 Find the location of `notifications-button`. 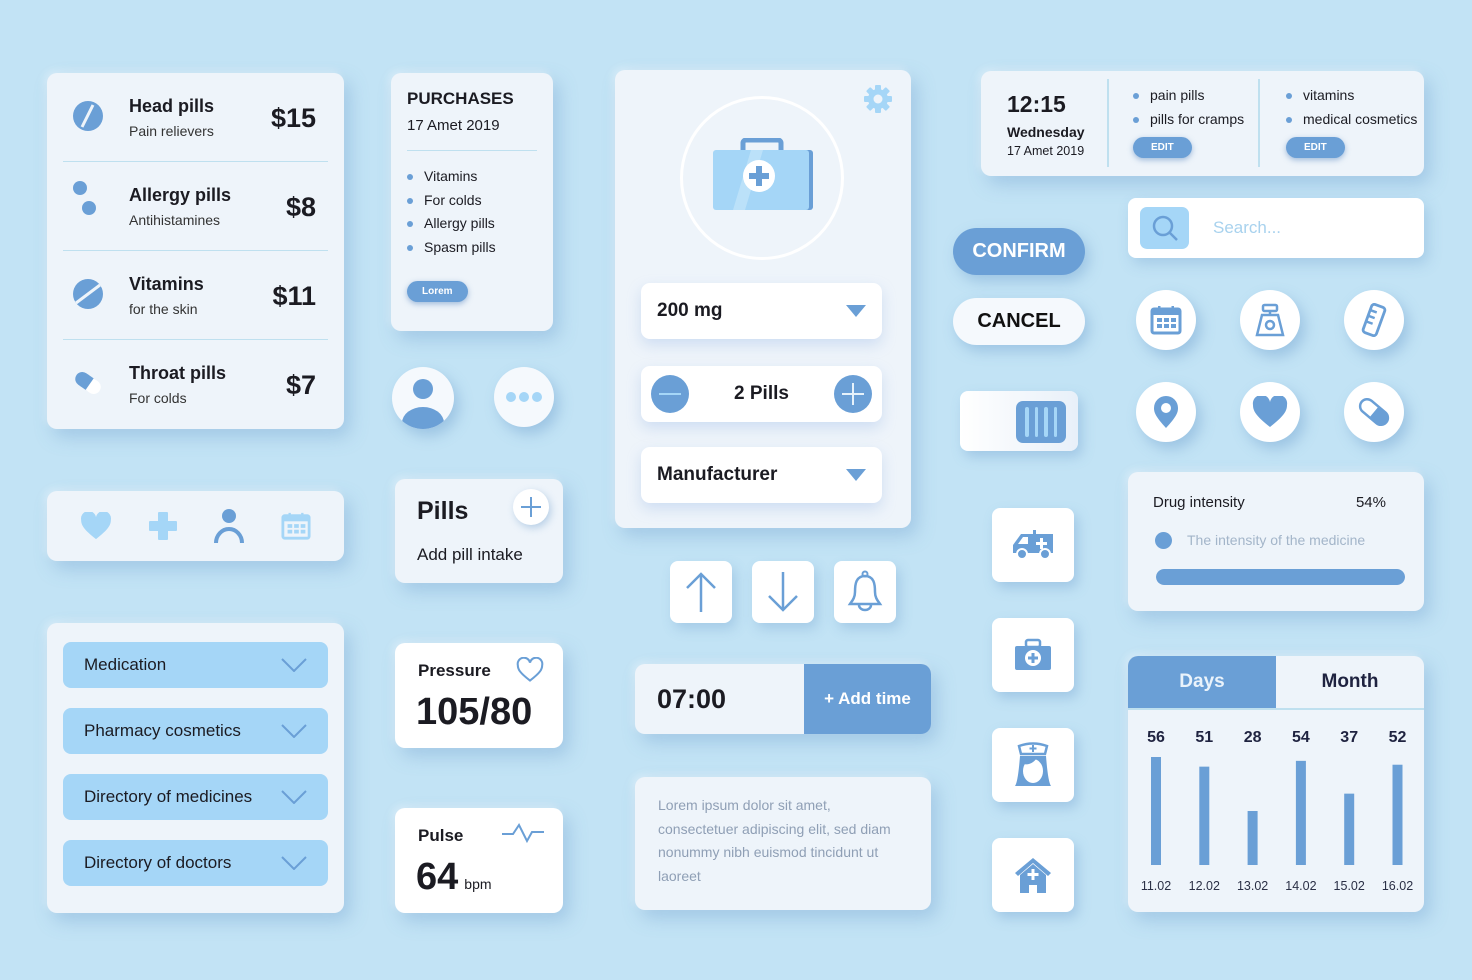

notifications-button is located at coordinates (865, 592).